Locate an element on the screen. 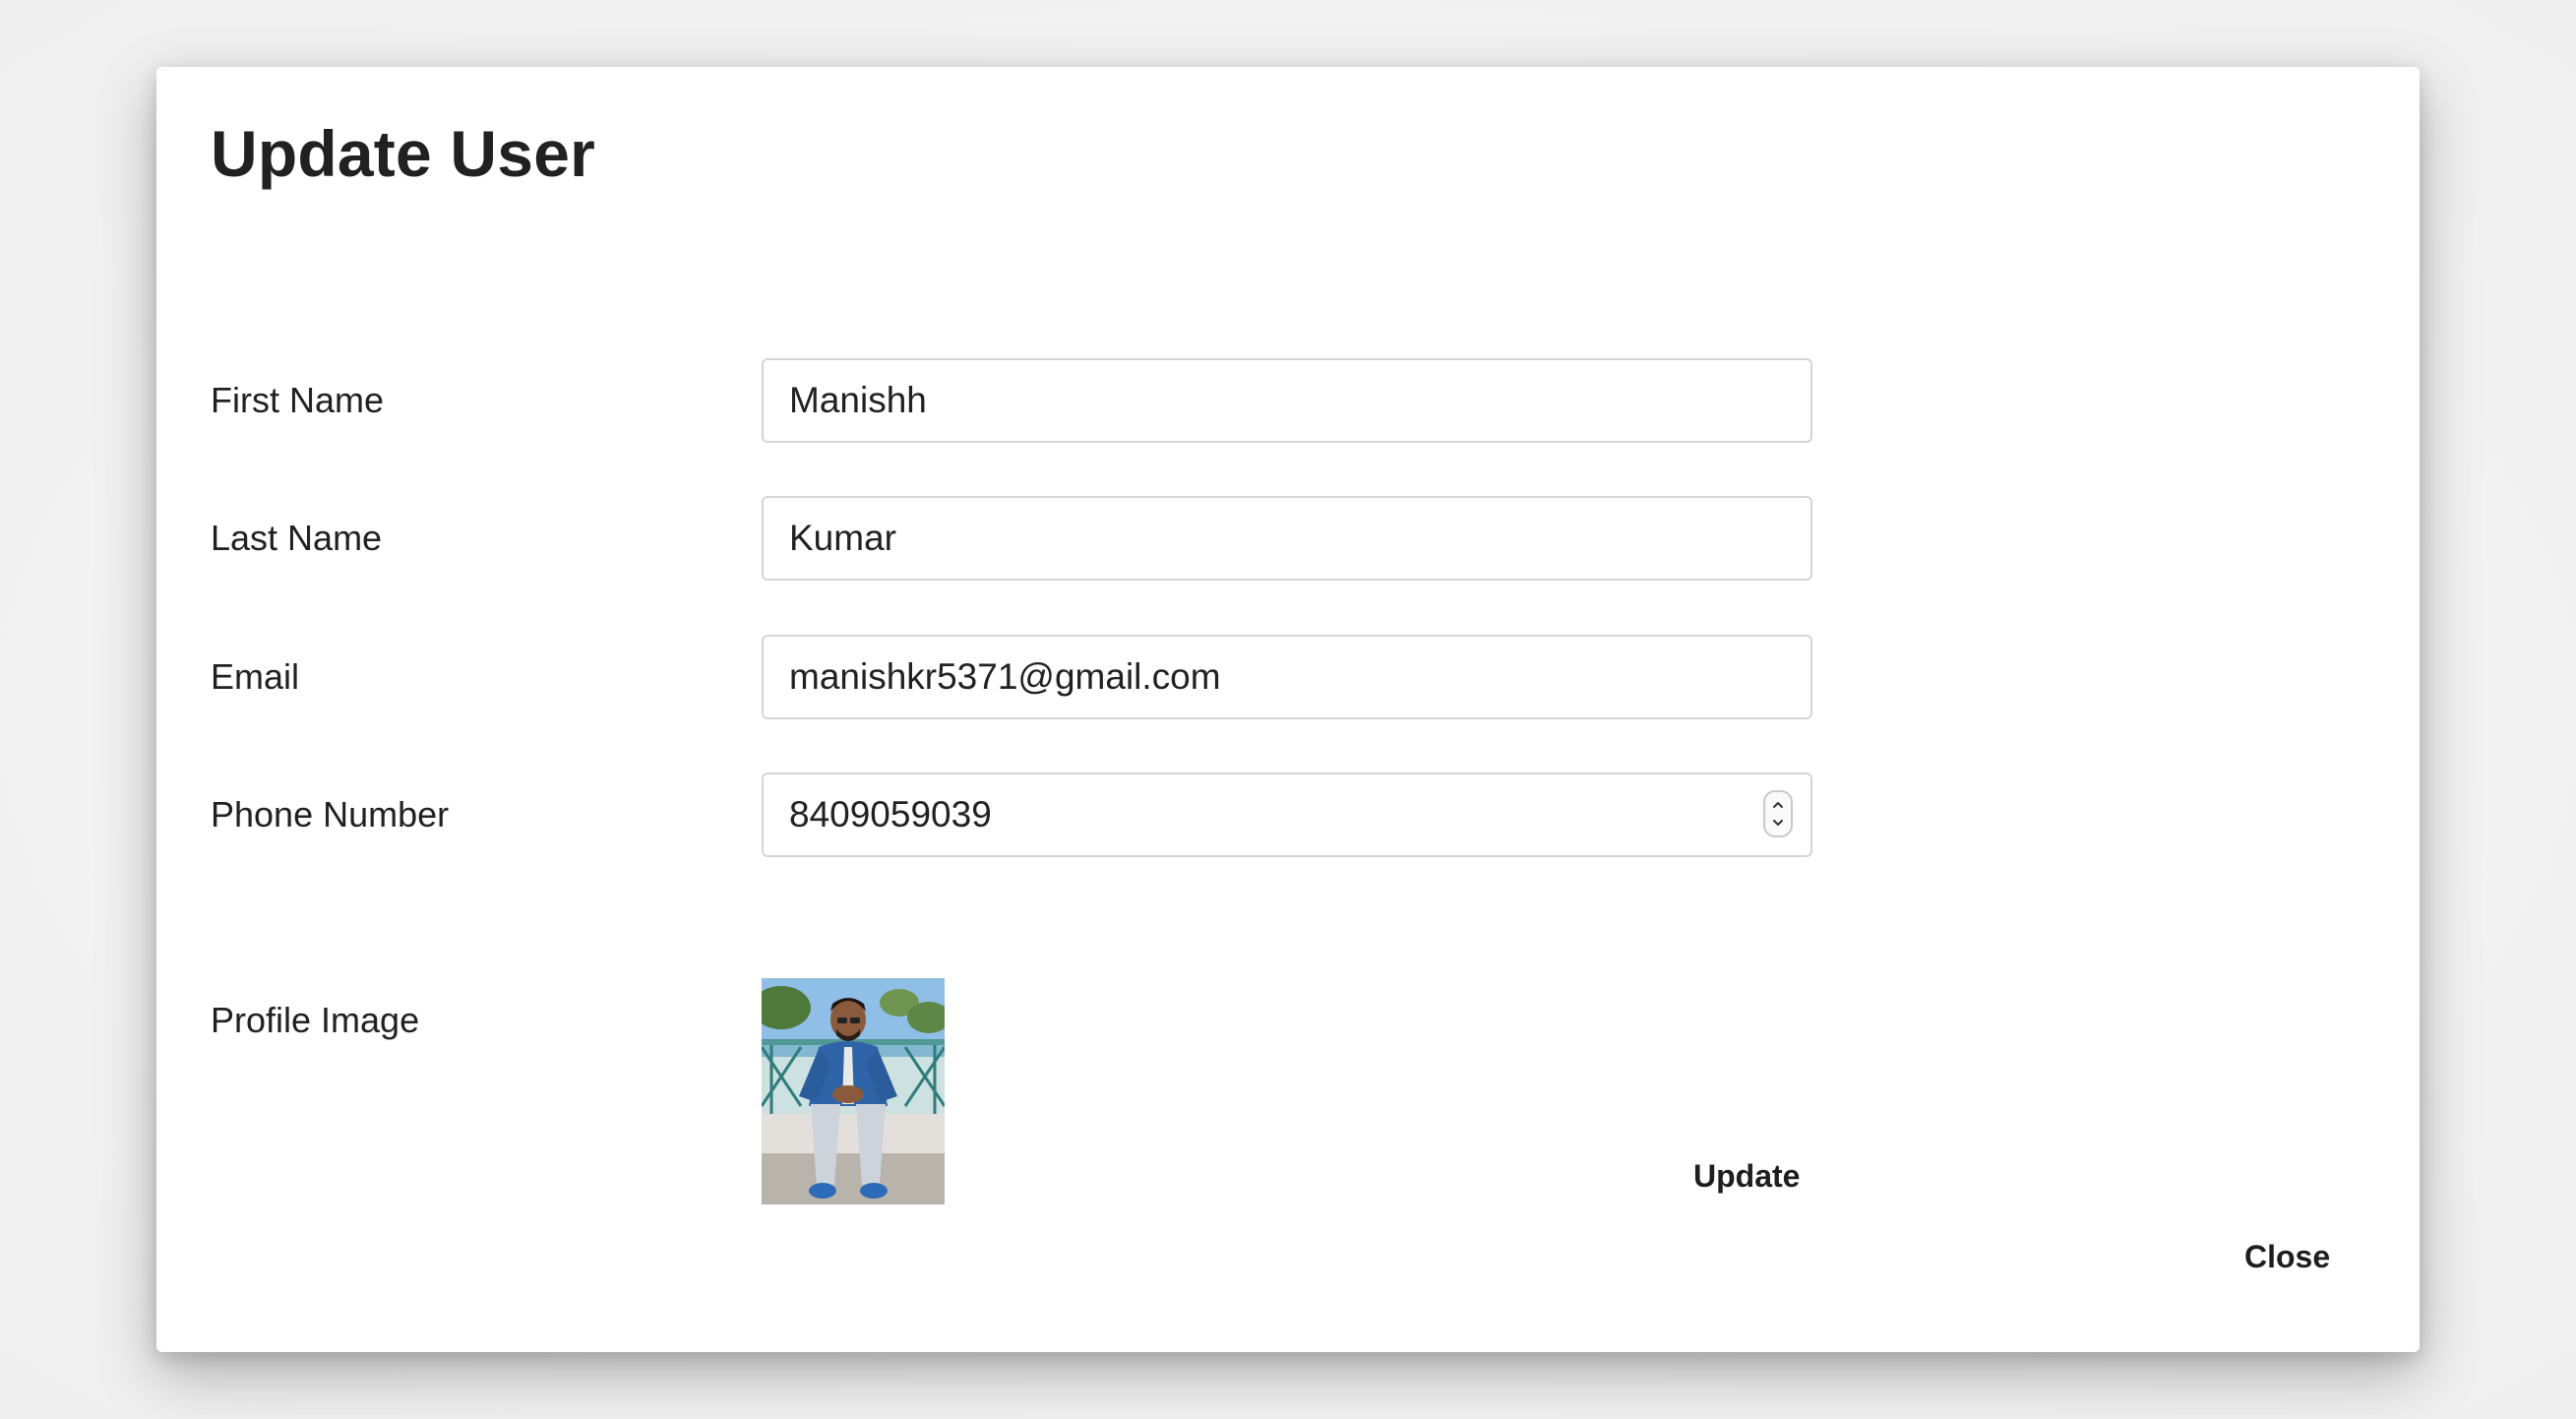  dialog-title: Update User is located at coordinates (403, 154).